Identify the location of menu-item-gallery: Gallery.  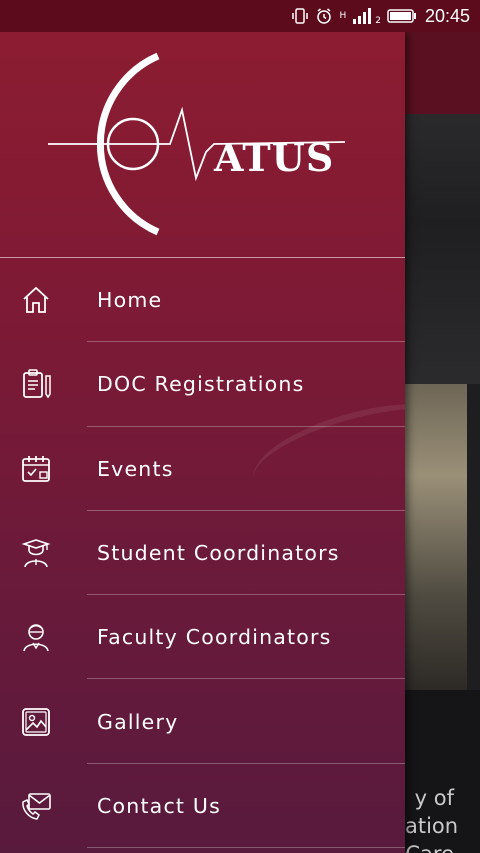
(202, 721).